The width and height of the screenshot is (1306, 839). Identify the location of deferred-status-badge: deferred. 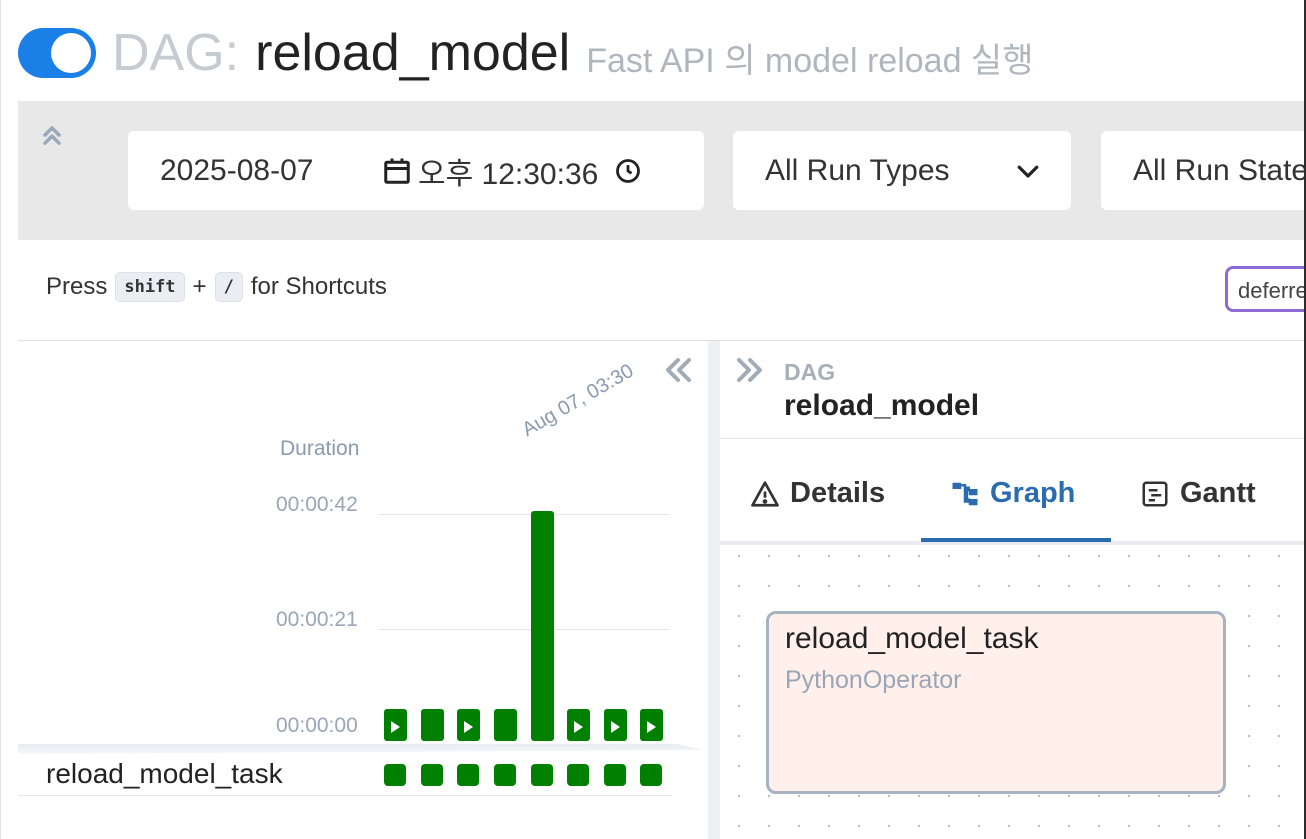
(1265, 289).